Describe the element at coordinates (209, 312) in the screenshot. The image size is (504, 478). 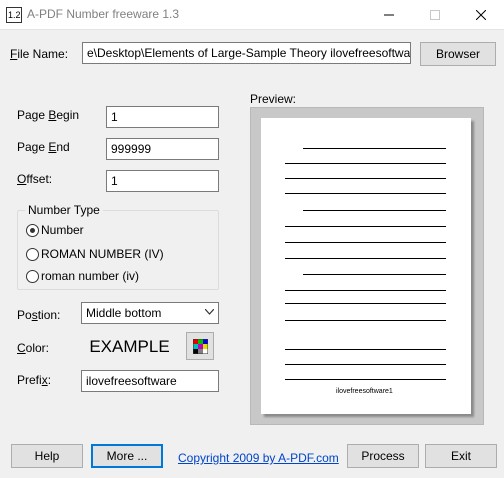
I see `chevron-down-icon` at that location.